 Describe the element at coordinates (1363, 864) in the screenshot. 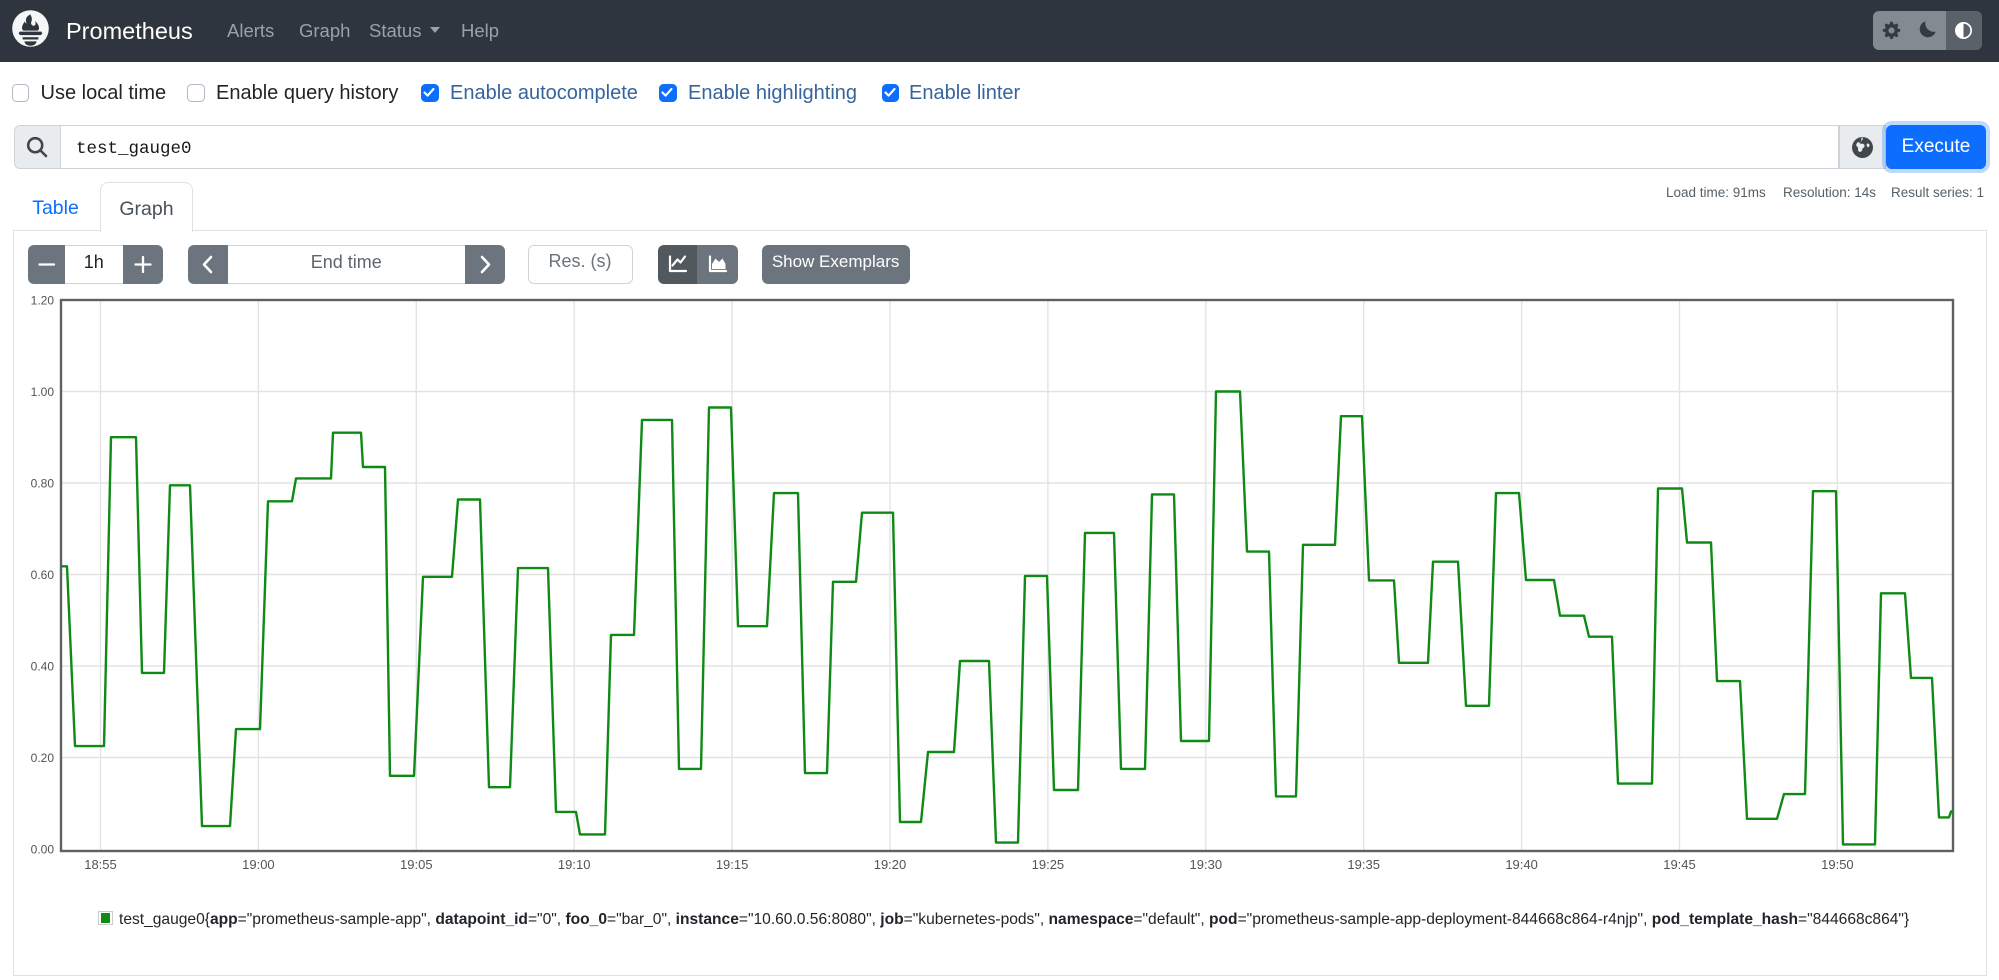

I see `svg-text: 19:35` at that location.